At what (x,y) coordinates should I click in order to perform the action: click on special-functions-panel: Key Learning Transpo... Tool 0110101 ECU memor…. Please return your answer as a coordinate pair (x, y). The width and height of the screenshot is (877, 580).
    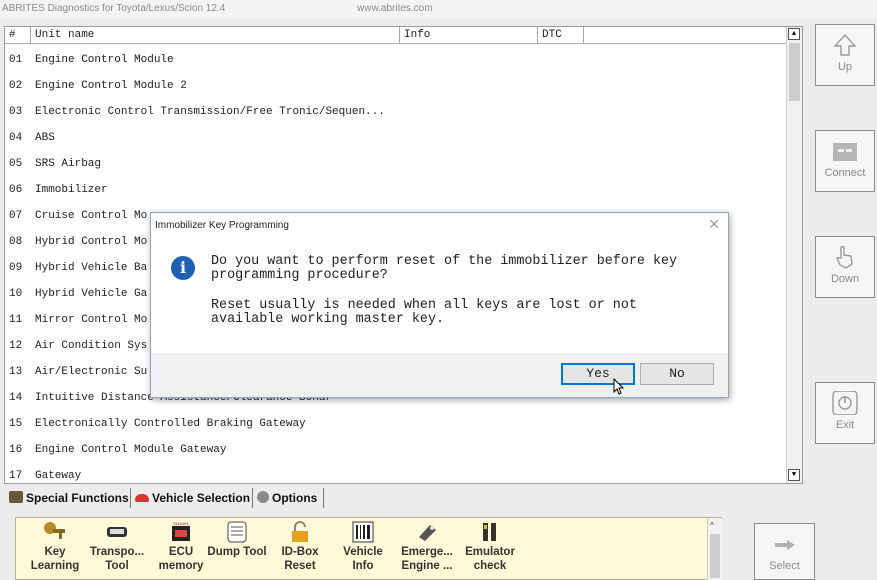
    Looking at the image, I should click on (368, 548).